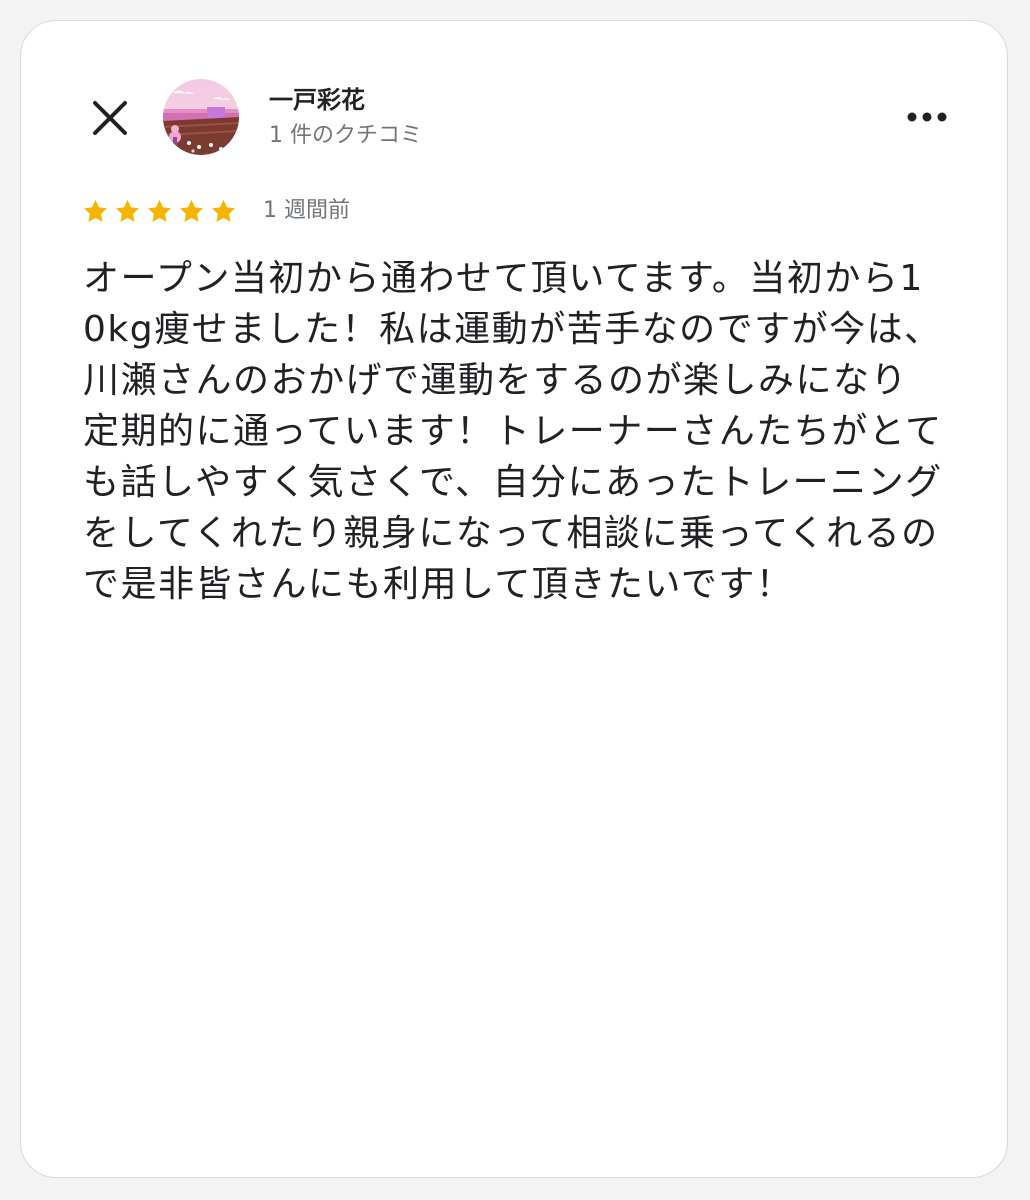 This screenshot has height=1200, width=1030. Describe the element at coordinates (345, 135) in the screenshot. I see `reviewer-review-count: 1 件のクチコミ` at that location.